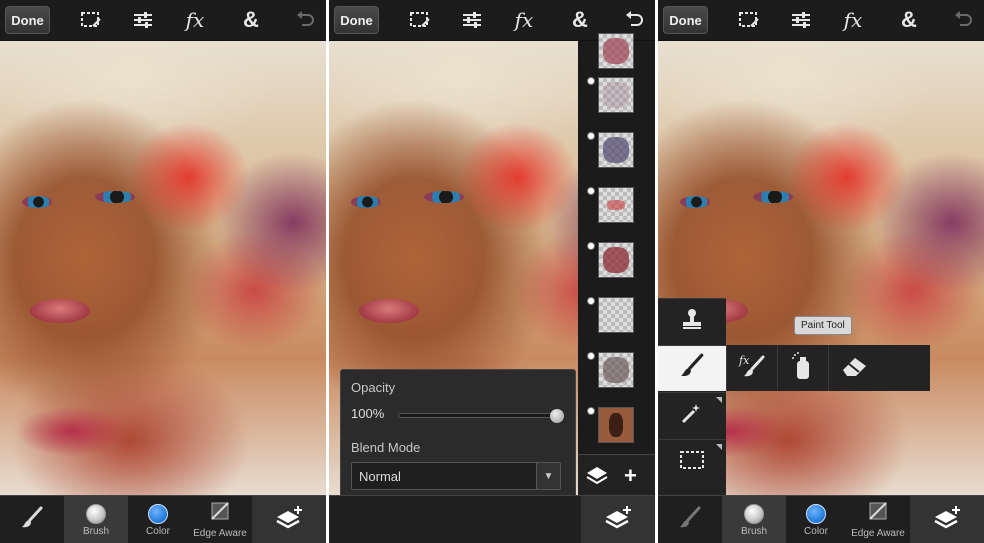  Describe the element at coordinates (492, 519) in the screenshot. I see `bottom-toolbar` at that location.